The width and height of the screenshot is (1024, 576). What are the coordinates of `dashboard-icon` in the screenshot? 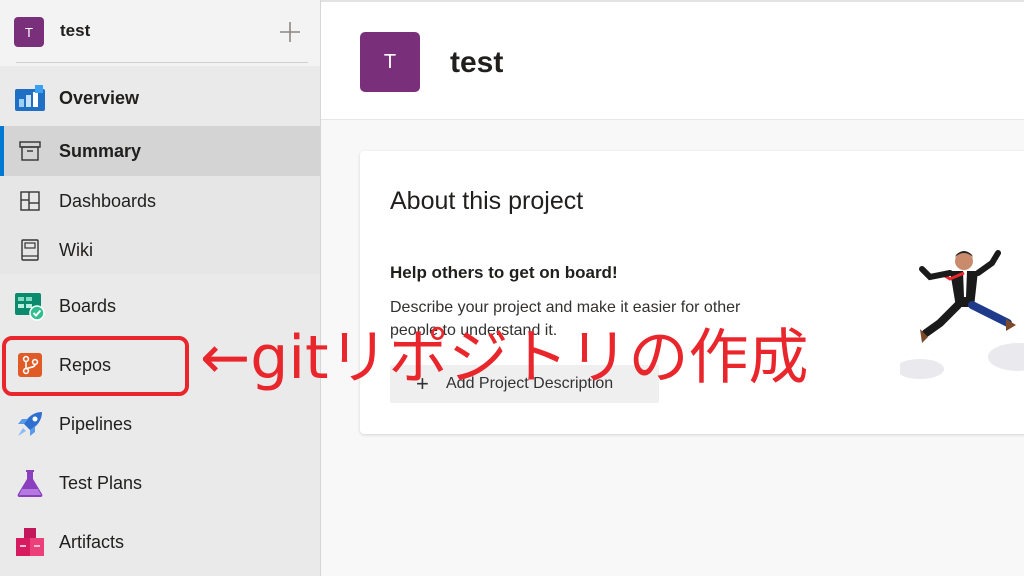 It's located at (30, 201).